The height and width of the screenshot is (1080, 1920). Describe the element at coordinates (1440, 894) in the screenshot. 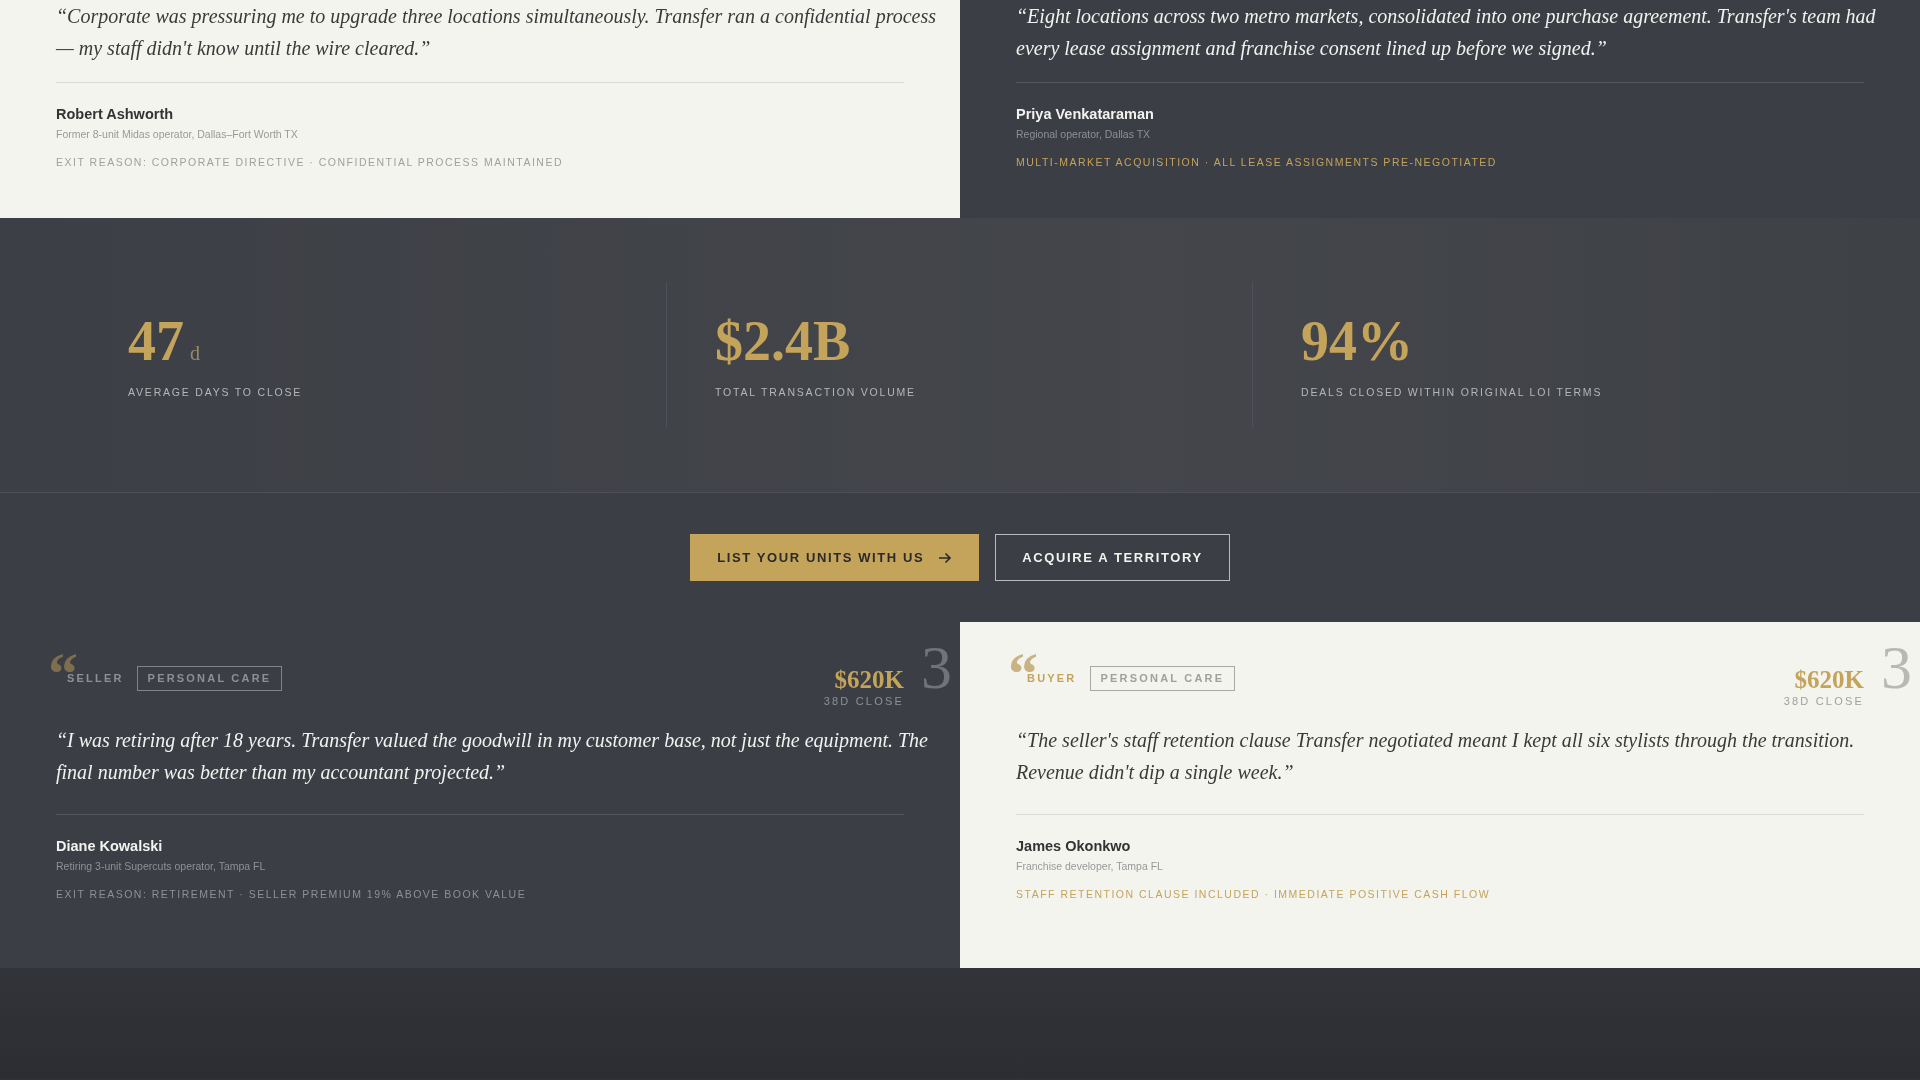

I see `deal-tags: STAFF RETENTION CLAUSE INCLUDED · IMMEDIATE POSITIVE CASH FLOW` at that location.